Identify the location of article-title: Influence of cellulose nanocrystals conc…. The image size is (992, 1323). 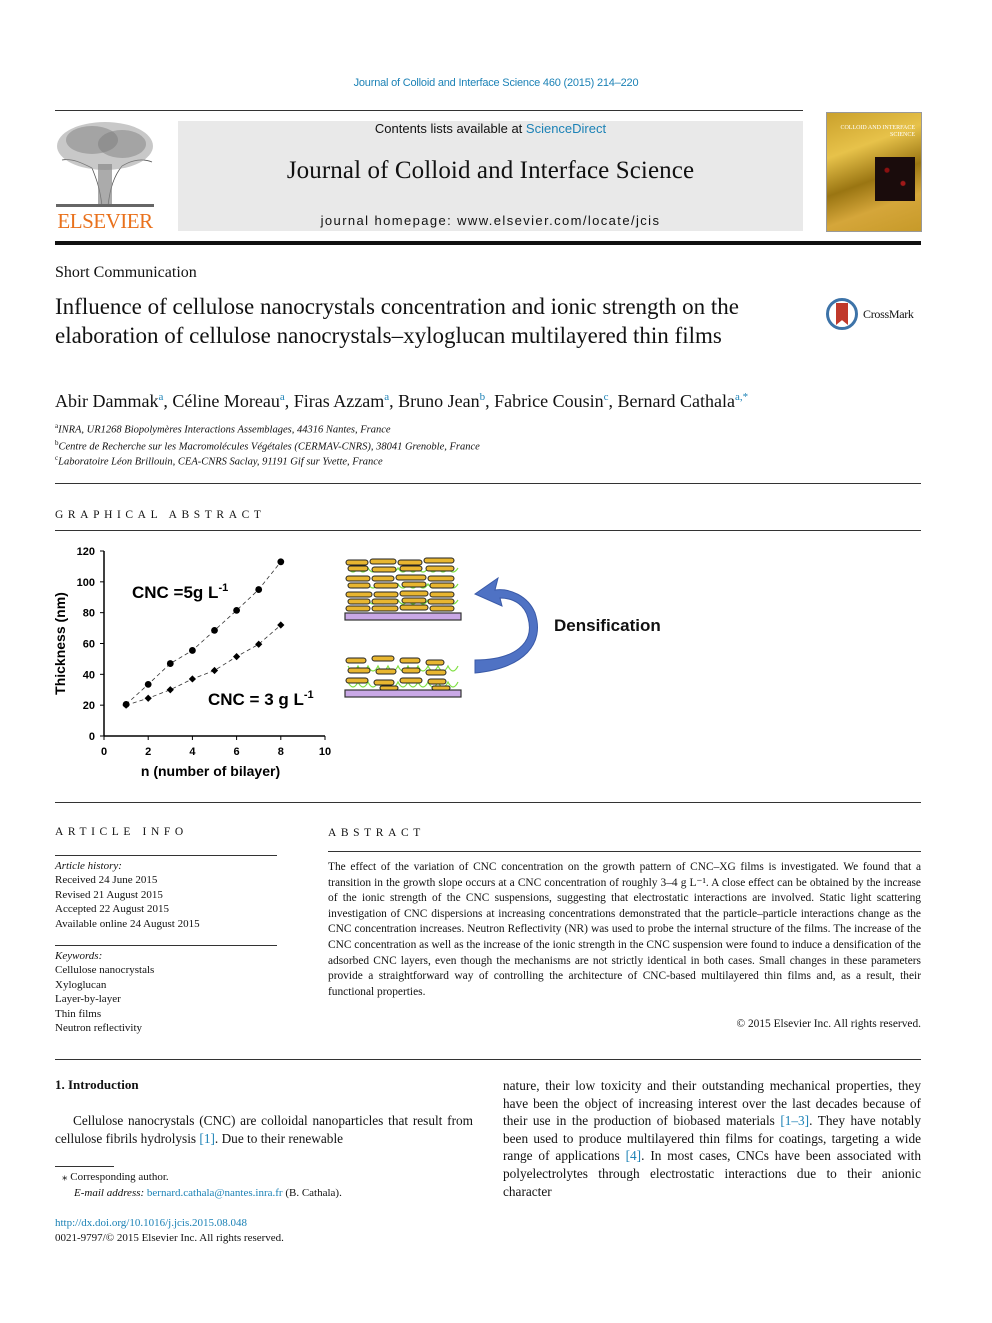
(397, 321).